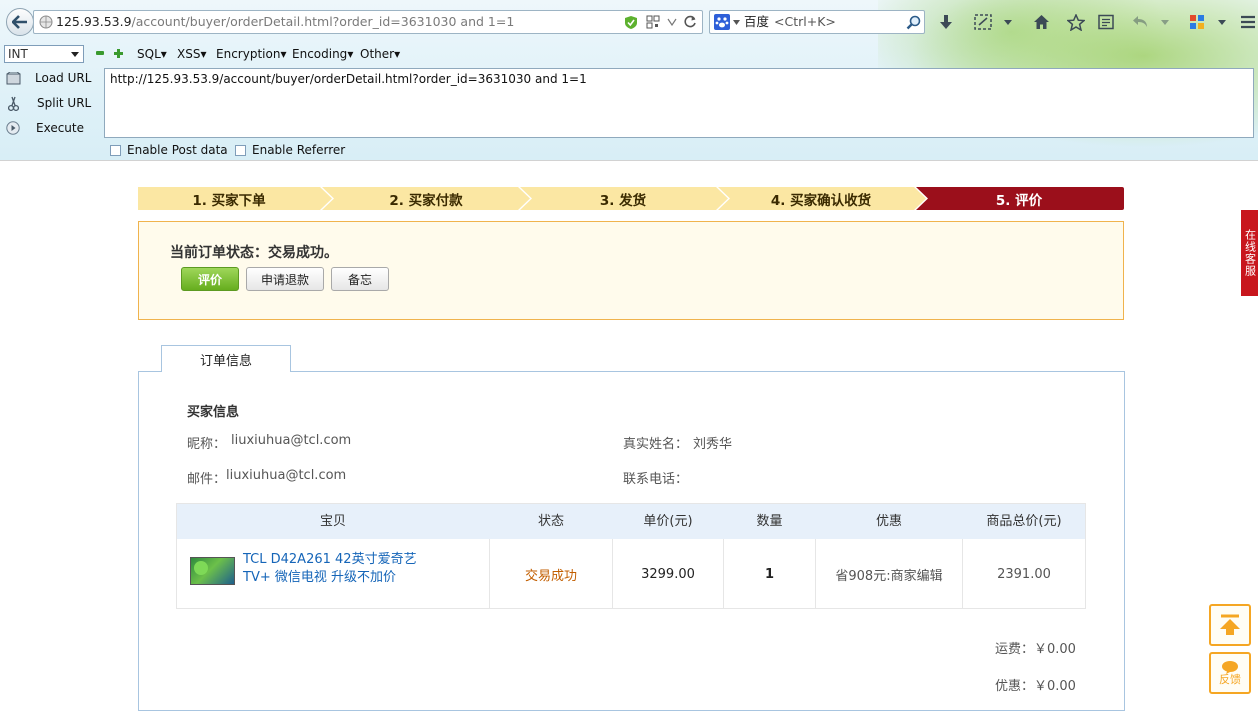 This screenshot has width=1258, height=711. What do you see at coordinates (1035, 686) in the screenshot?
I see `discount-total: 优惠：￥0.00` at bounding box center [1035, 686].